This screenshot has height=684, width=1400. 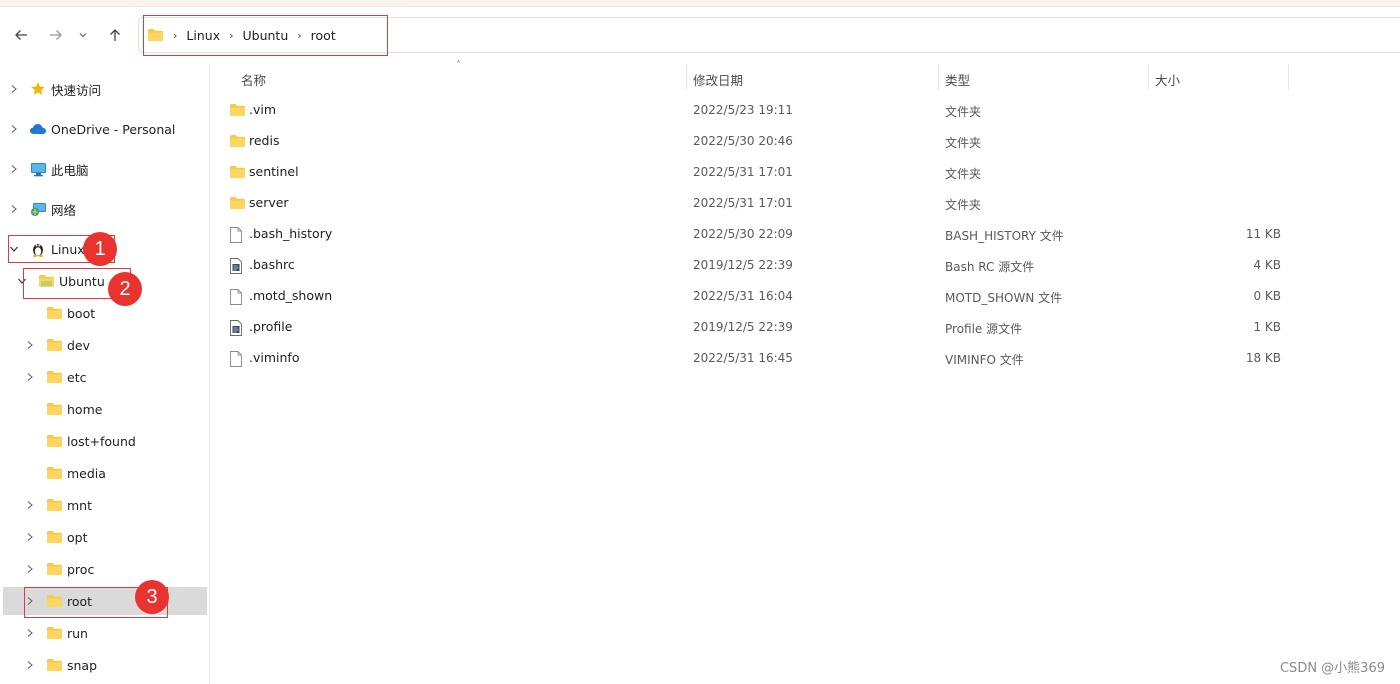 What do you see at coordinates (104, 537) in the screenshot?
I see `sidebar-item-opt: opt` at bounding box center [104, 537].